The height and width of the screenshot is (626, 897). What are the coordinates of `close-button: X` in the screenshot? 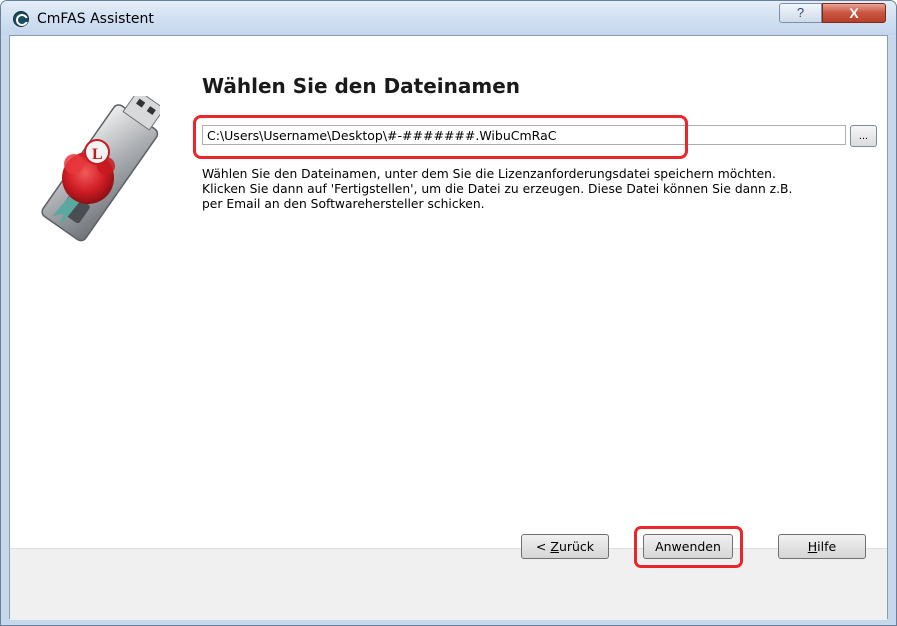 It's located at (854, 13).